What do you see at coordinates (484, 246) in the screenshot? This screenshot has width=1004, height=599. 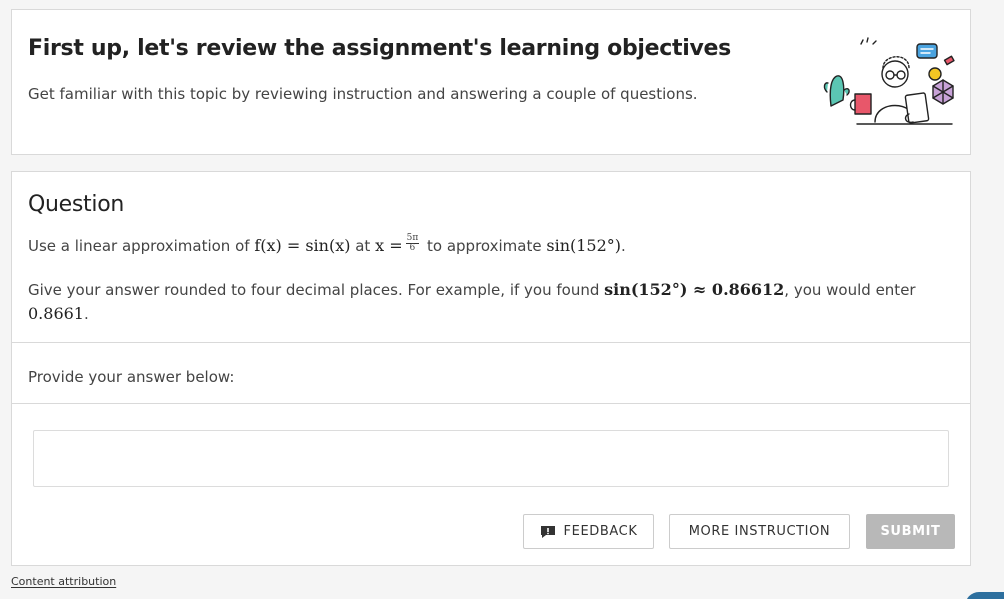 I see `question-text: to approximate` at bounding box center [484, 246].